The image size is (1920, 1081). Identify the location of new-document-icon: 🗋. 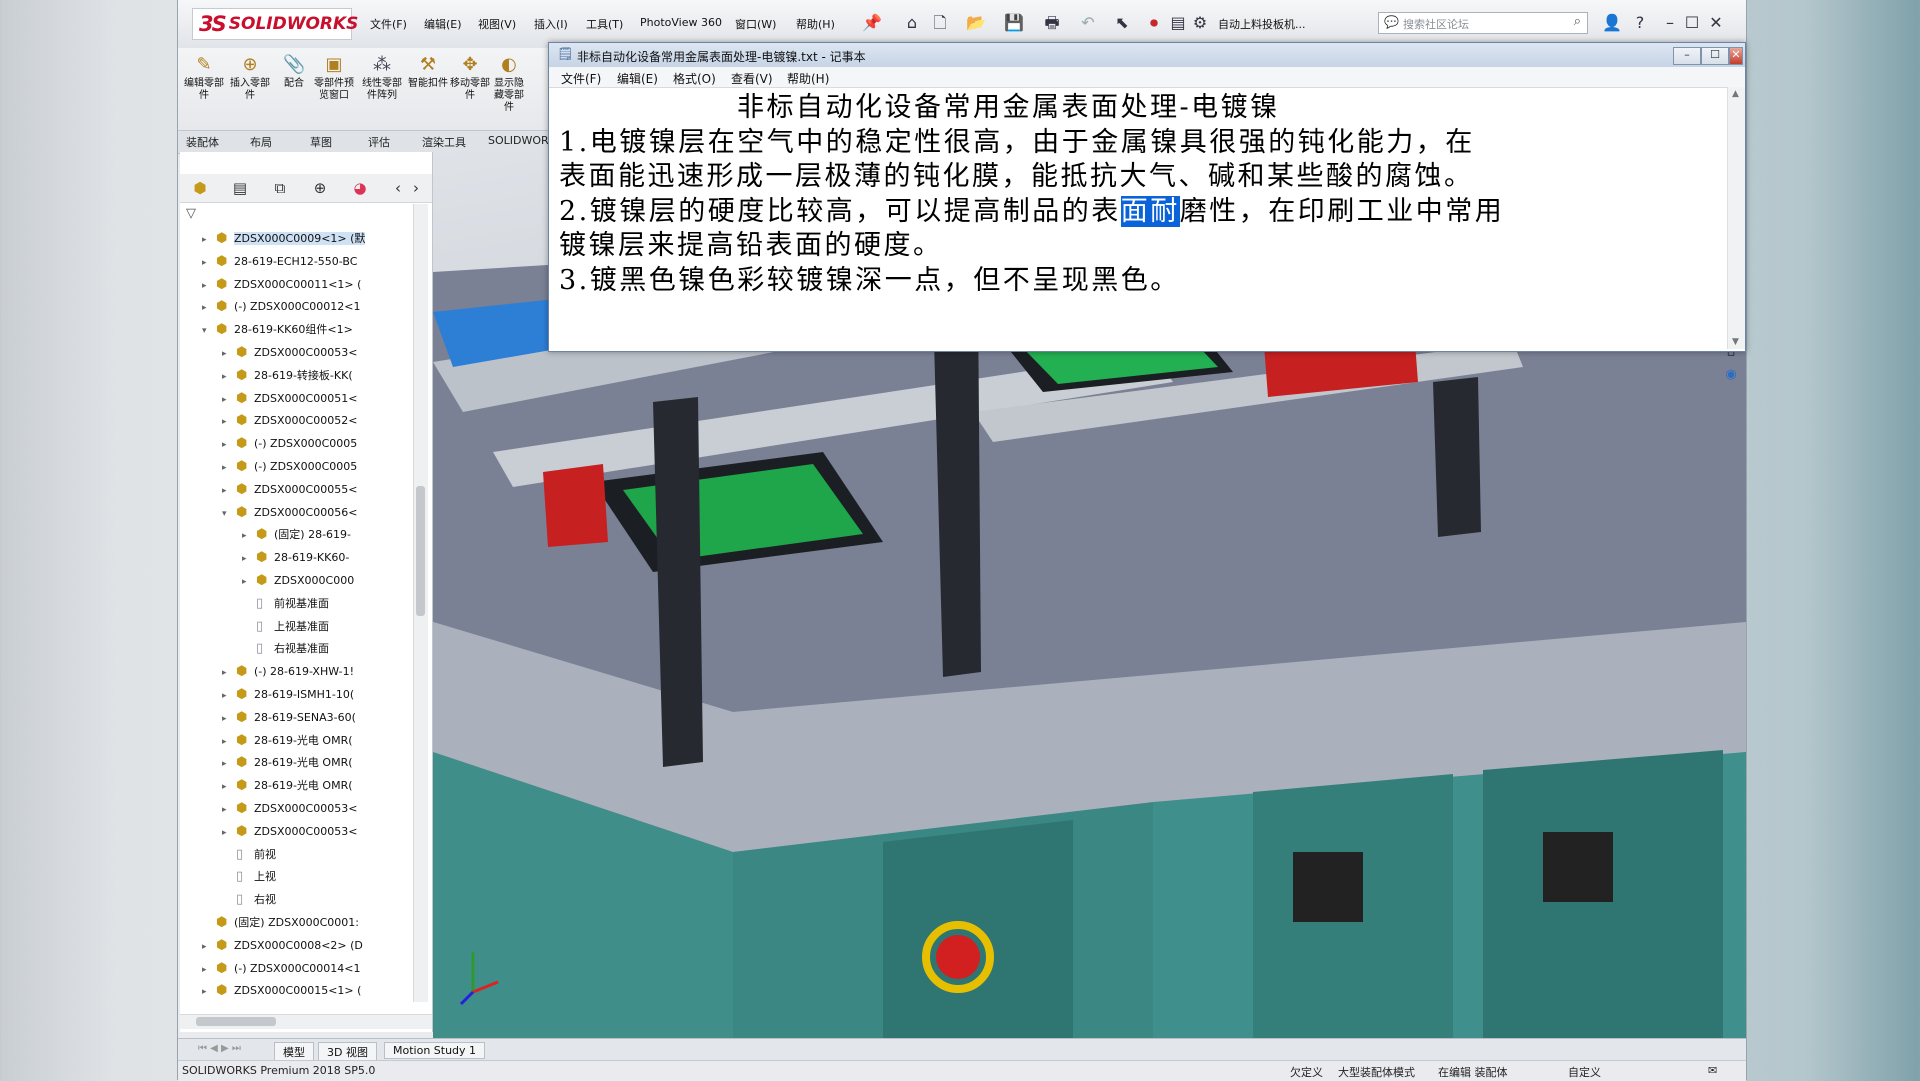
(940, 23).